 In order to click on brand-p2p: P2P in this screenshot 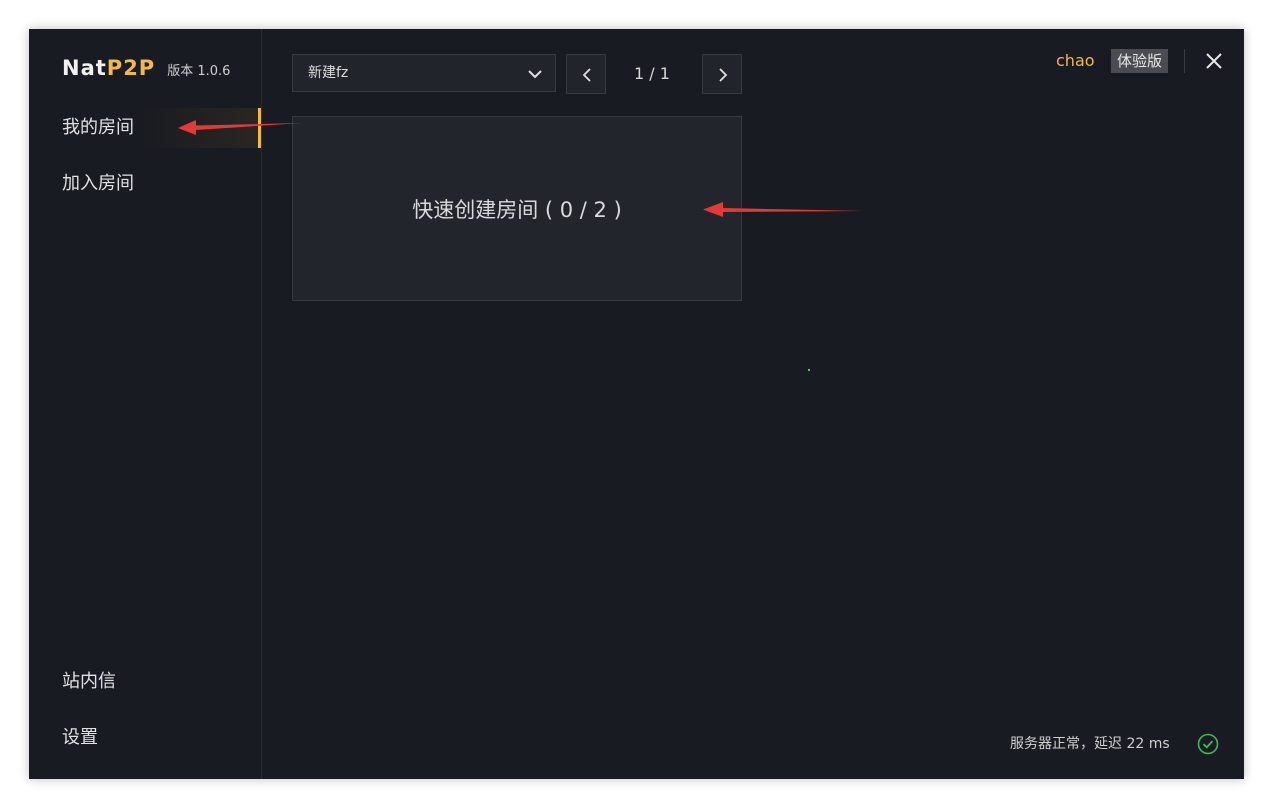, I will do `click(131, 68)`.